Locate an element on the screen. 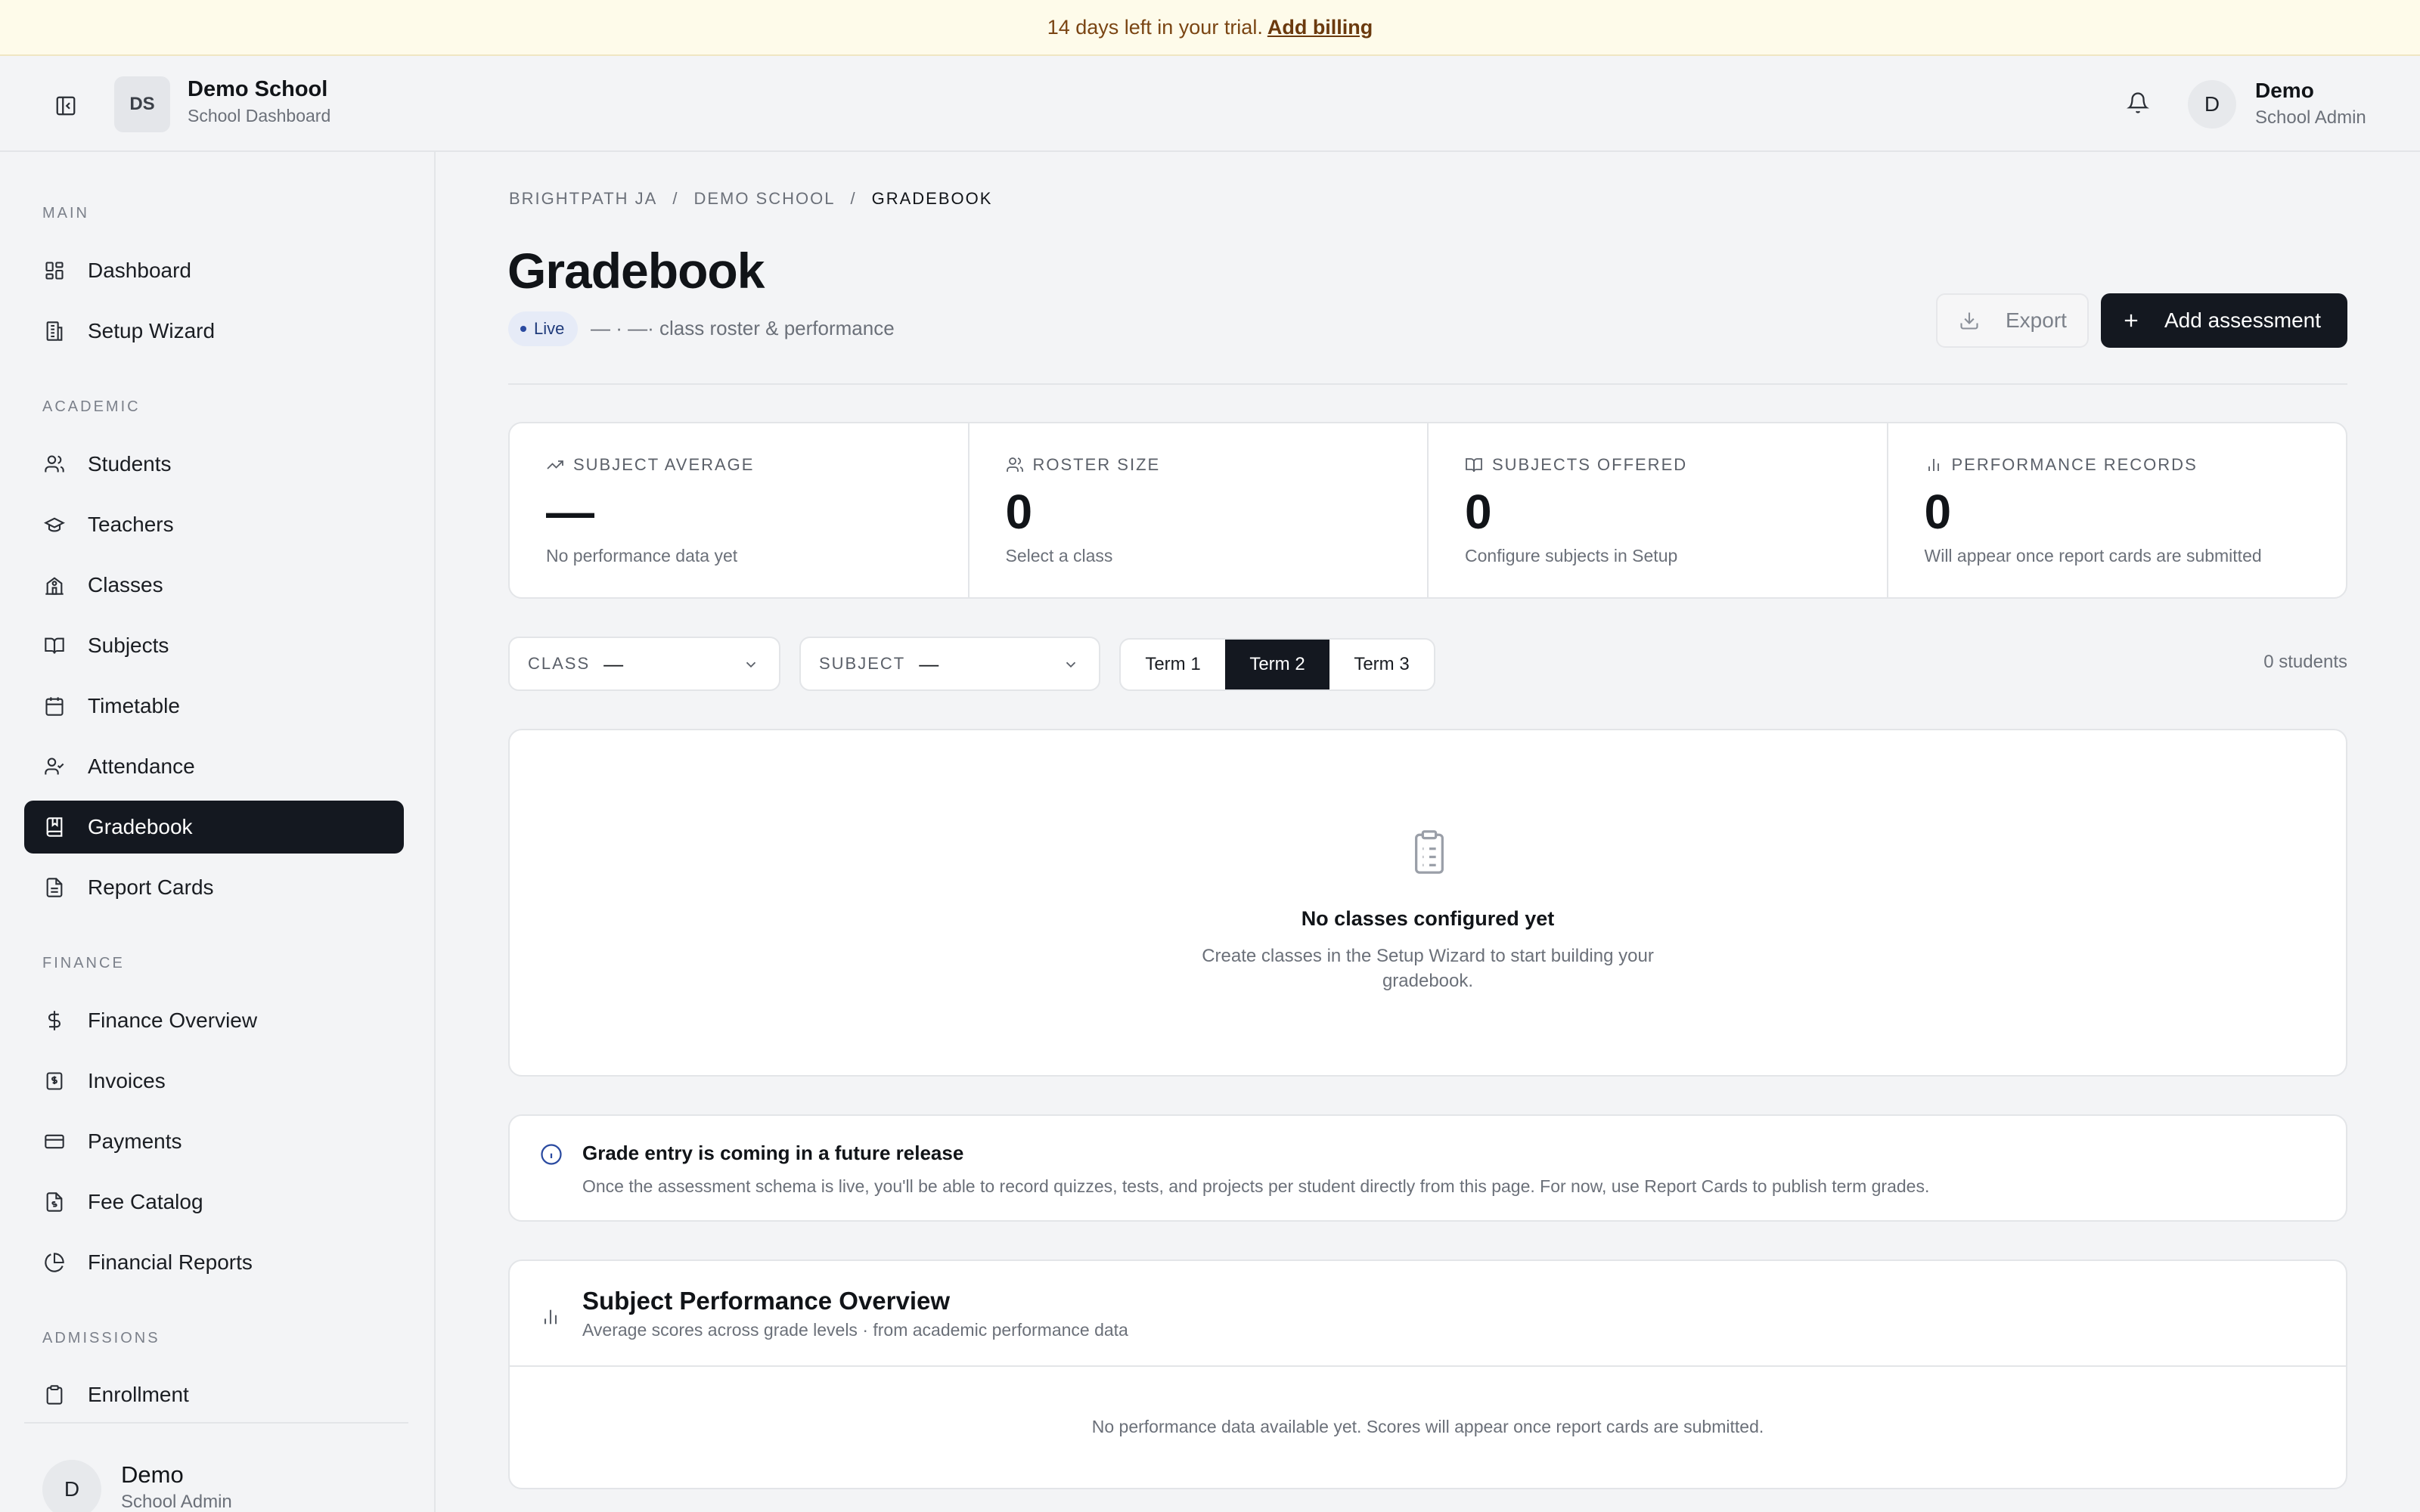  breadcrumb-school: DEMO SCHOOL is located at coordinates (764, 199).